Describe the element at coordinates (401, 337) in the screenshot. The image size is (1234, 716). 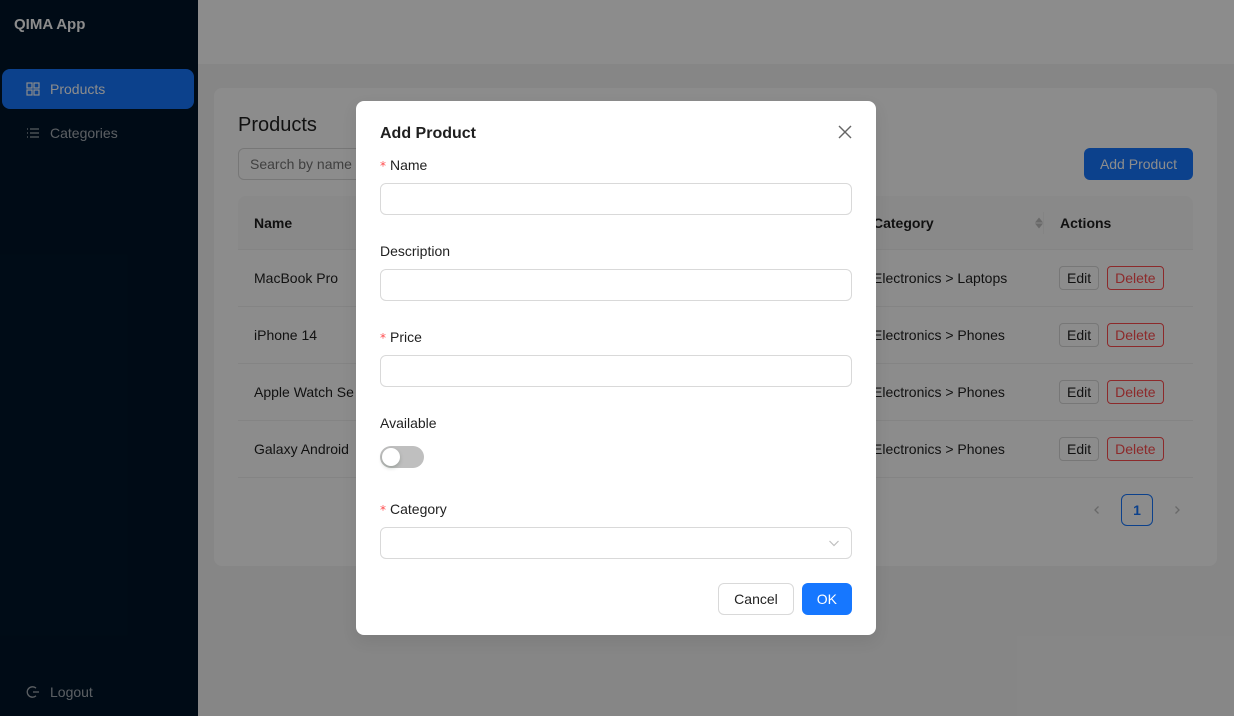
I see `price-label: * Price` at that location.